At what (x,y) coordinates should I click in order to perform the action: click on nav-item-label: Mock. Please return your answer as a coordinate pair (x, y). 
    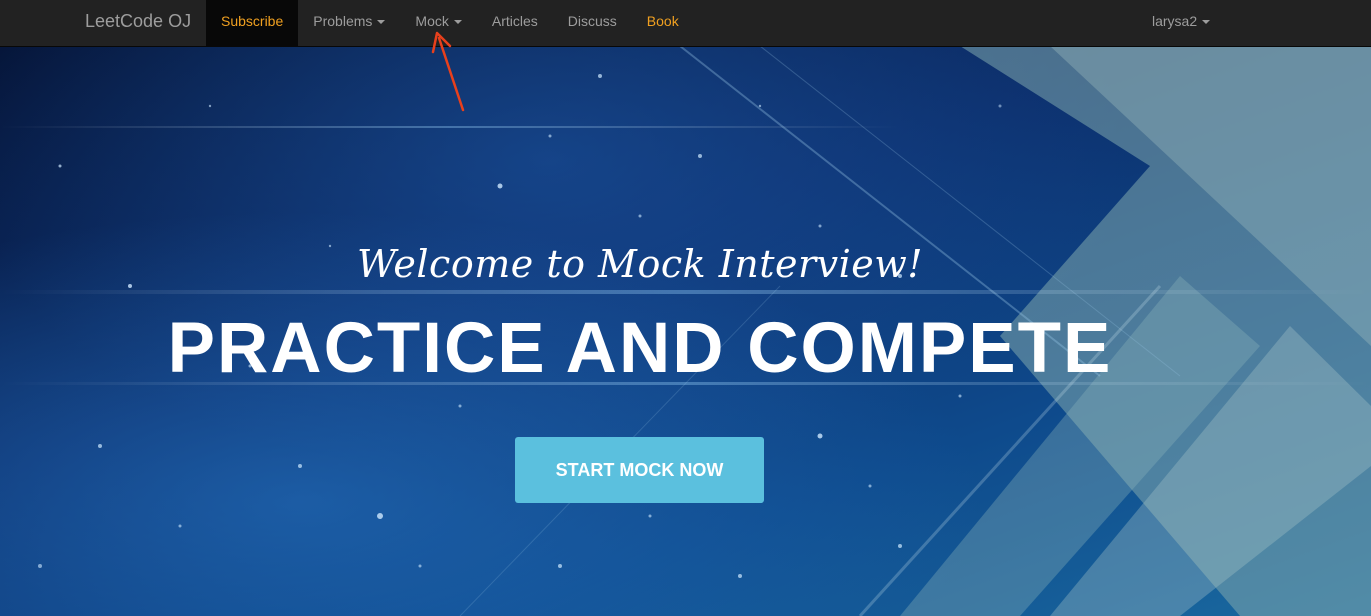
    Looking at the image, I should click on (432, 21).